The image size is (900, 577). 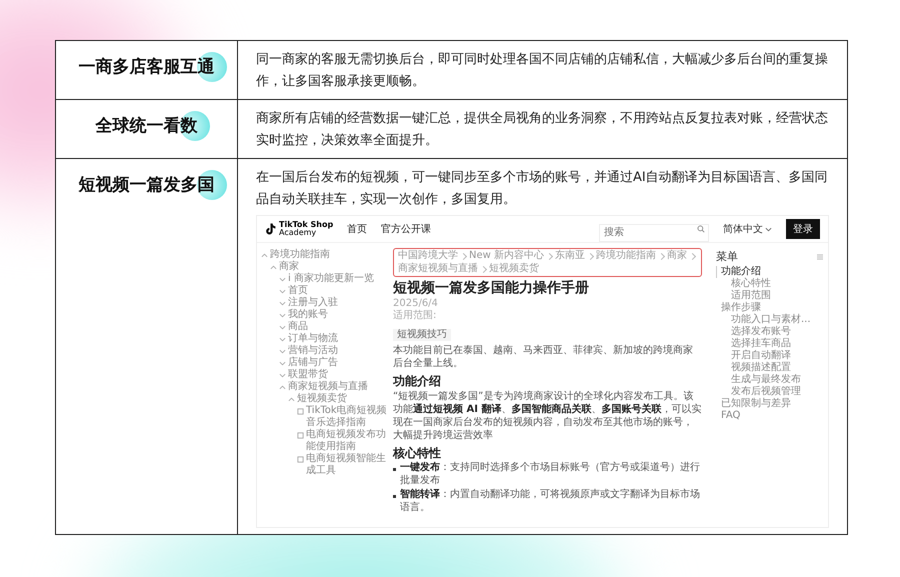 What do you see at coordinates (146, 185) in the screenshot?
I see `row-heading: 短视频一篇发多国` at bounding box center [146, 185].